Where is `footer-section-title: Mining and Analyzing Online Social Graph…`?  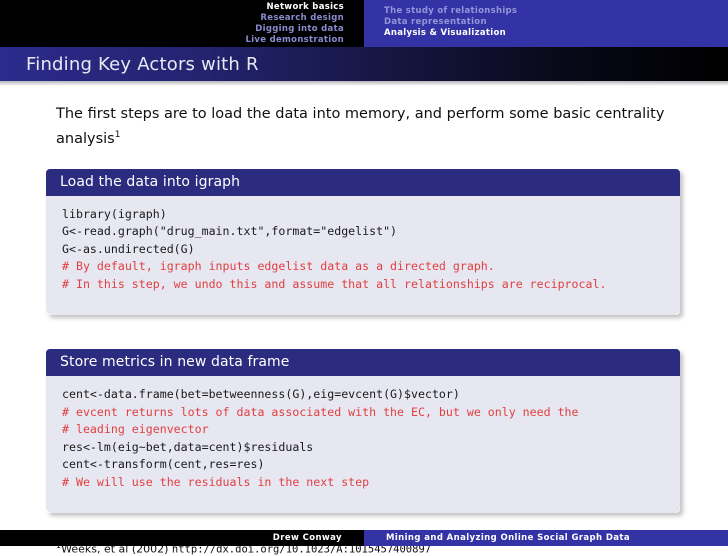 footer-section-title: Mining and Analyzing Online Social Graph… is located at coordinates (546, 538).